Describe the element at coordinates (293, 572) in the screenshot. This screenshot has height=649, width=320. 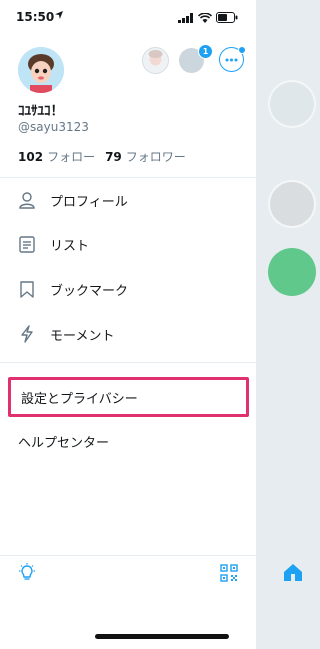
I see `home-tab-icon` at that location.